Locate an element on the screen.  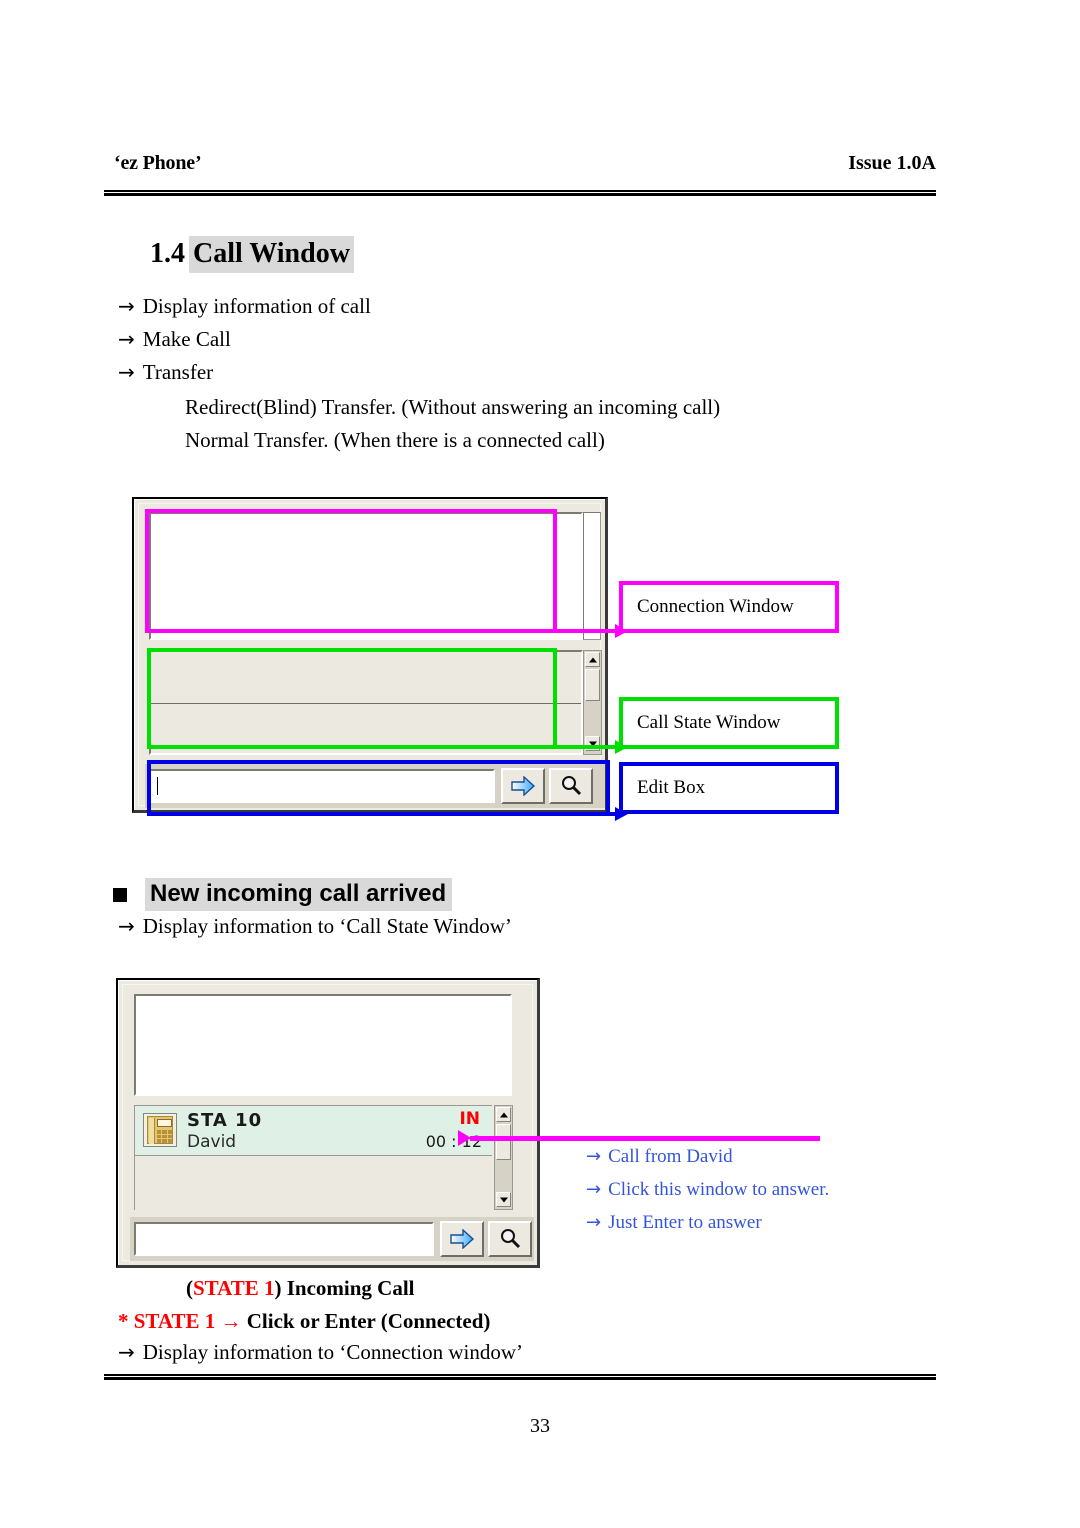
callout-call-state-window: Call State Window is located at coordinates (729, 723).